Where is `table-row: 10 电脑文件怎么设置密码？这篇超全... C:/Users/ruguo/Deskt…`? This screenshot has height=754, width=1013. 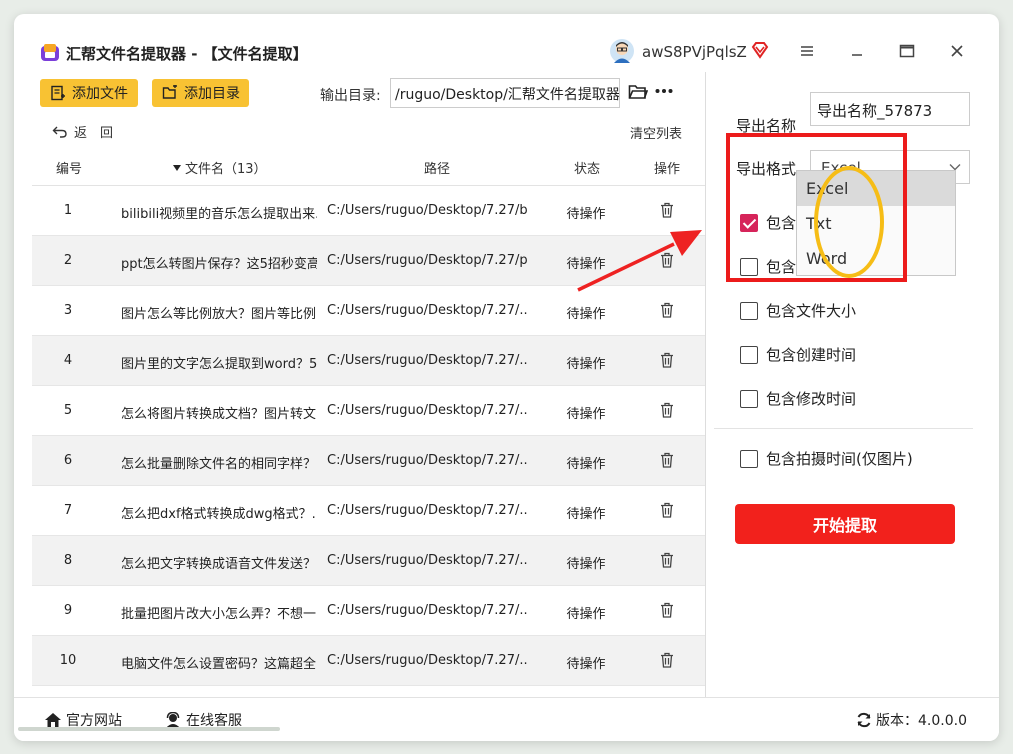 table-row: 10 电脑文件怎么设置密码？这篇超全... C:/Users/ruguo/Deskt… is located at coordinates (368, 661).